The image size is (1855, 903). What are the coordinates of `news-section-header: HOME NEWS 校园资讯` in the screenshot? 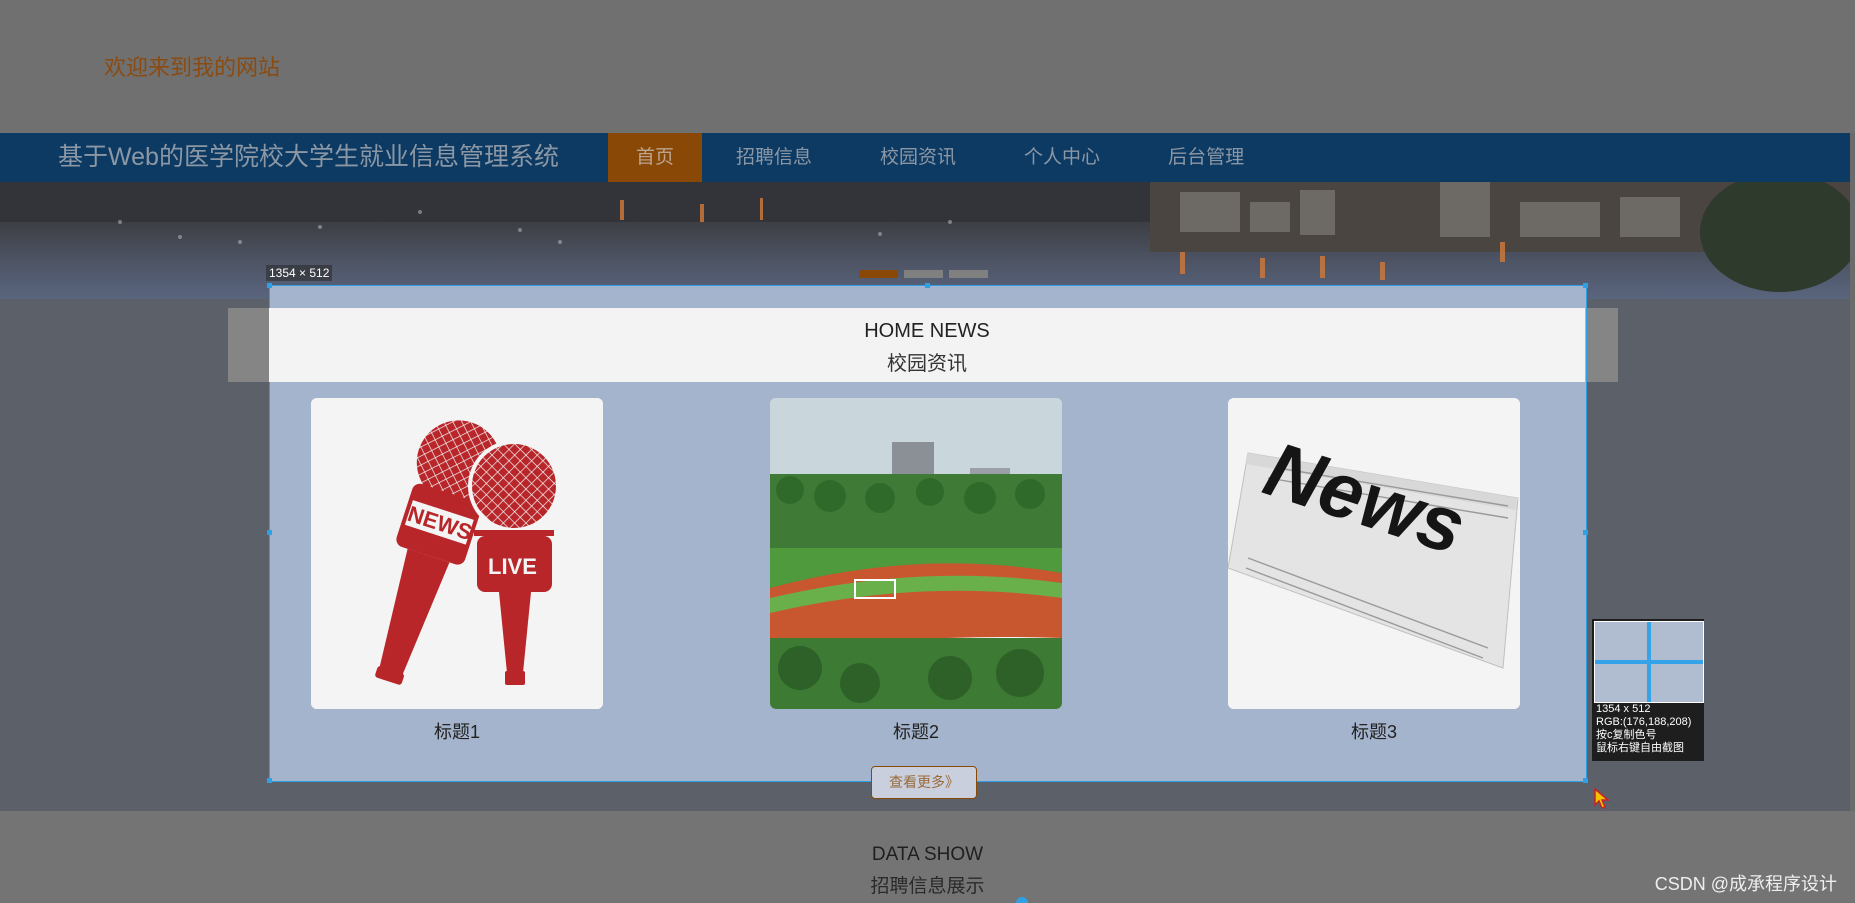 It's located at (927, 345).